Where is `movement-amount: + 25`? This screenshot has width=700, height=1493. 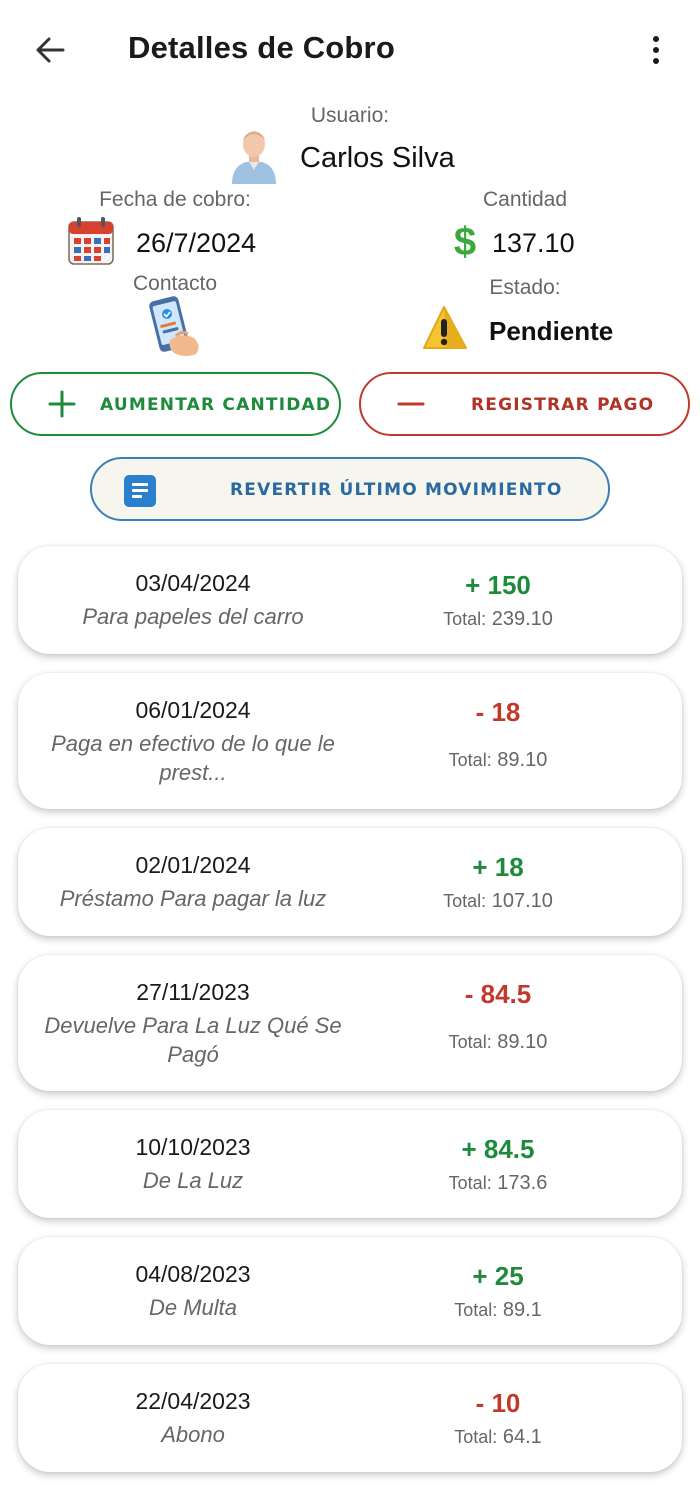 movement-amount: + 25 is located at coordinates (498, 1276).